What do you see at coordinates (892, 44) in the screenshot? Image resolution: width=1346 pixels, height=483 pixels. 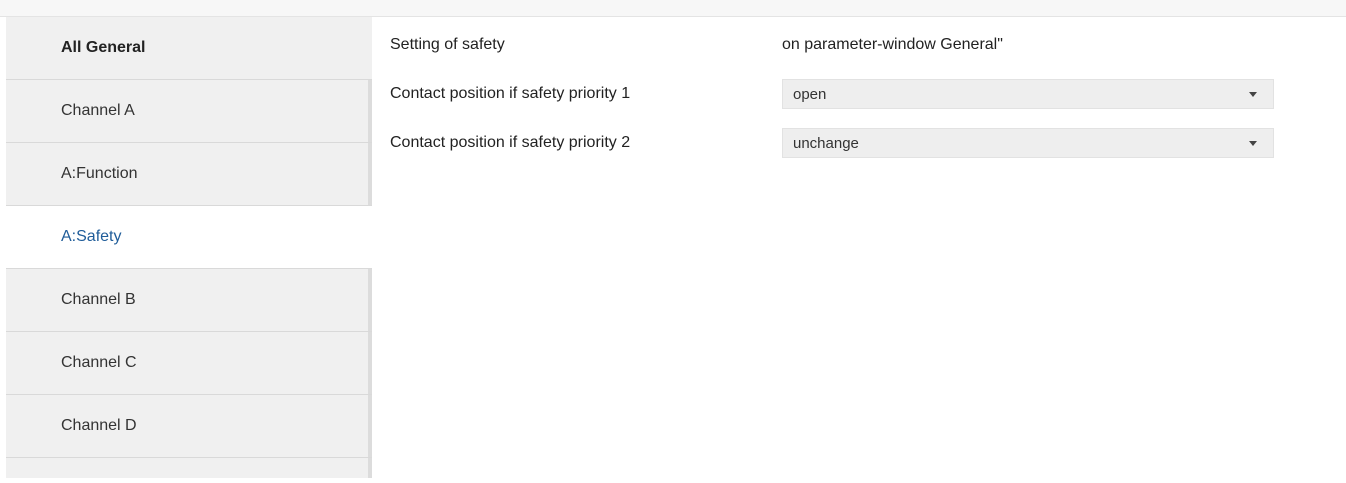 I see `setting-value: on parameter-window General"` at bounding box center [892, 44].